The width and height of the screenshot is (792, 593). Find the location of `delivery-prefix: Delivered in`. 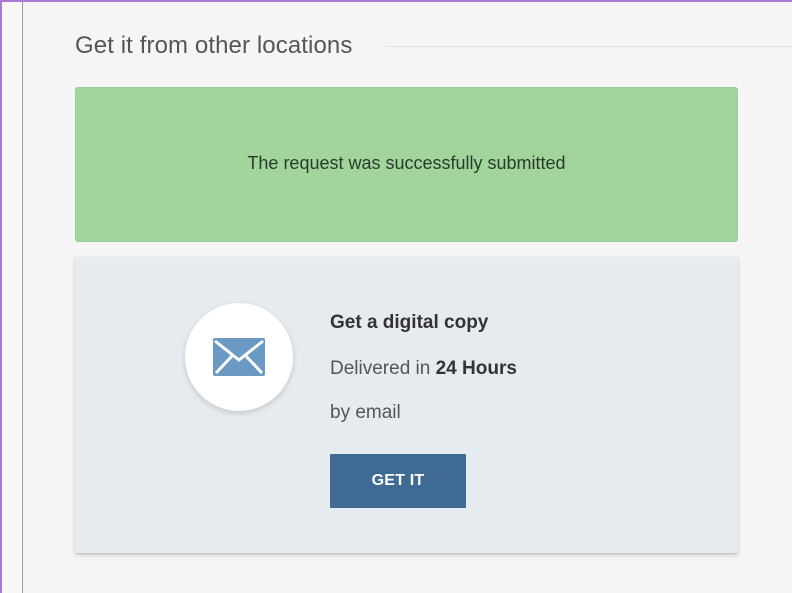

delivery-prefix: Delivered in is located at coordinates (380, 368).